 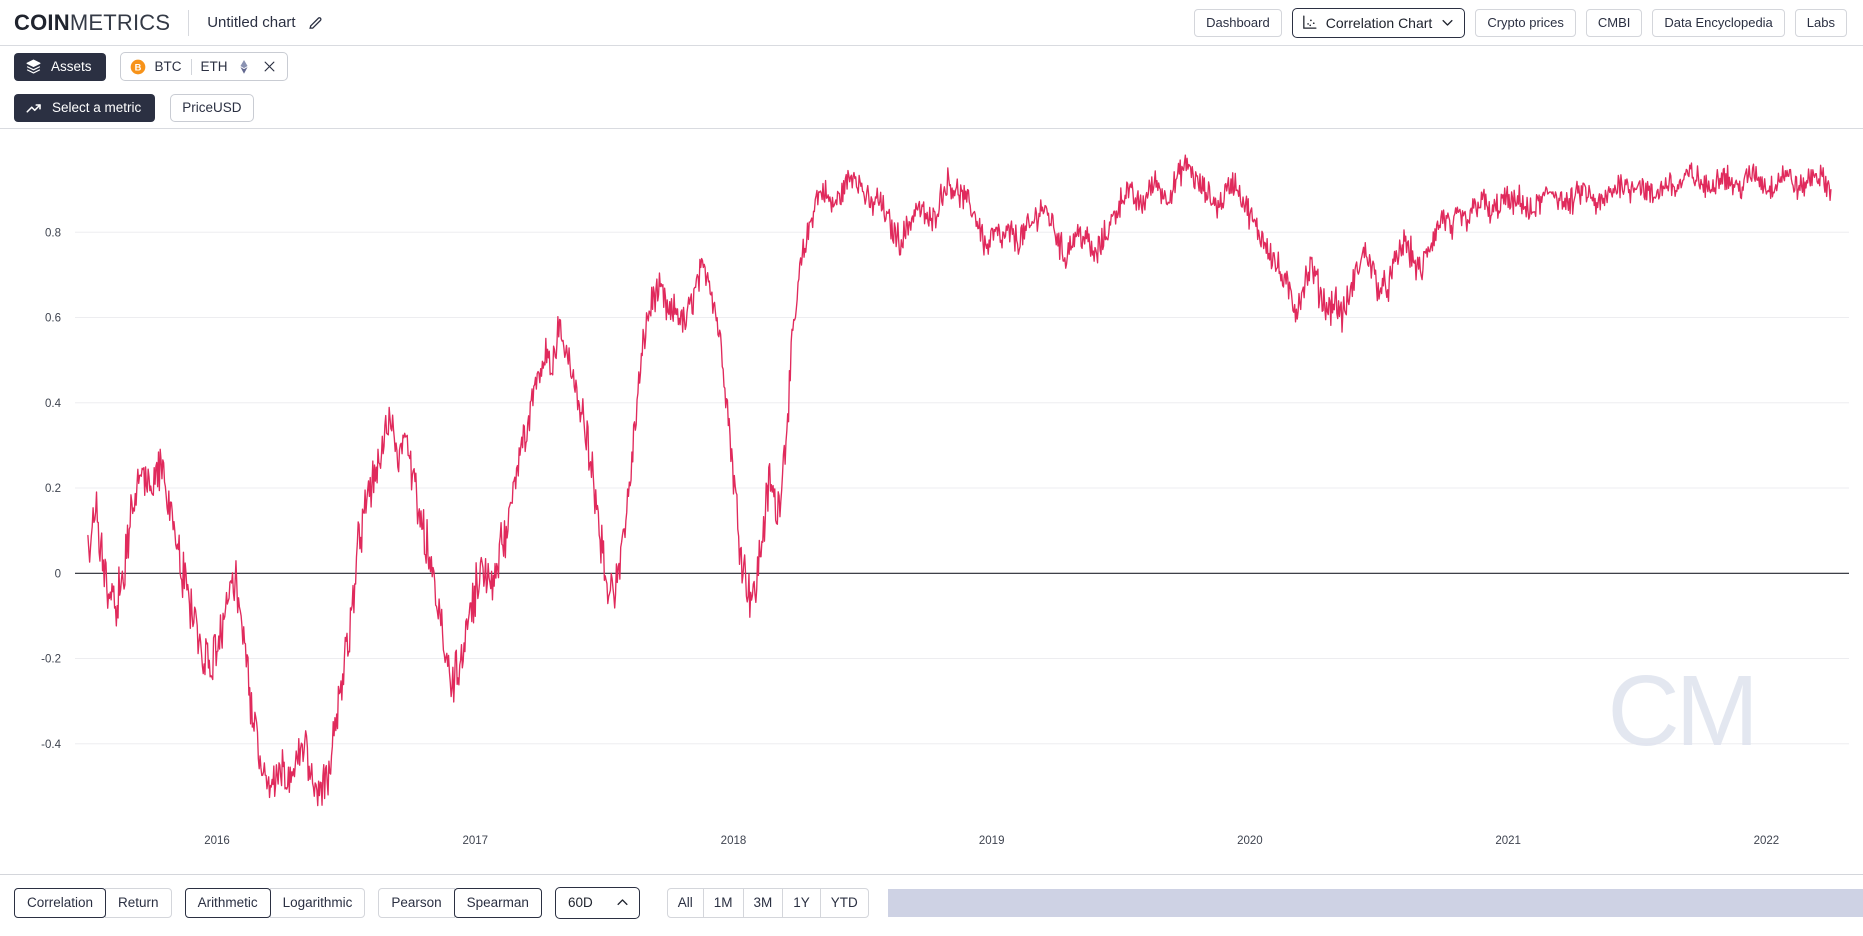 What do you see at coordinates (931, 66) in the screenshot?
I see `assets-selector-row: Assets B BTC ETH` at bounding box center [931, 66].